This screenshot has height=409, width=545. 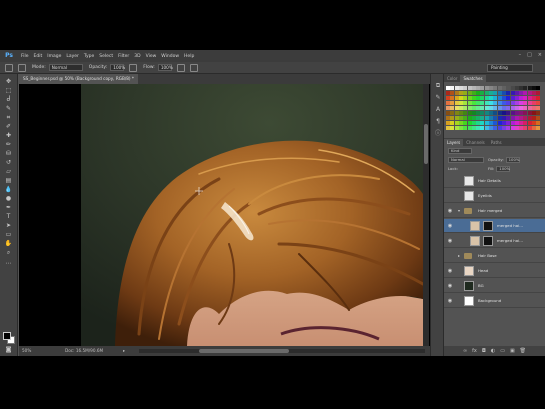 I want to click on menu-layer: Layer, so click(x=72, y=56).